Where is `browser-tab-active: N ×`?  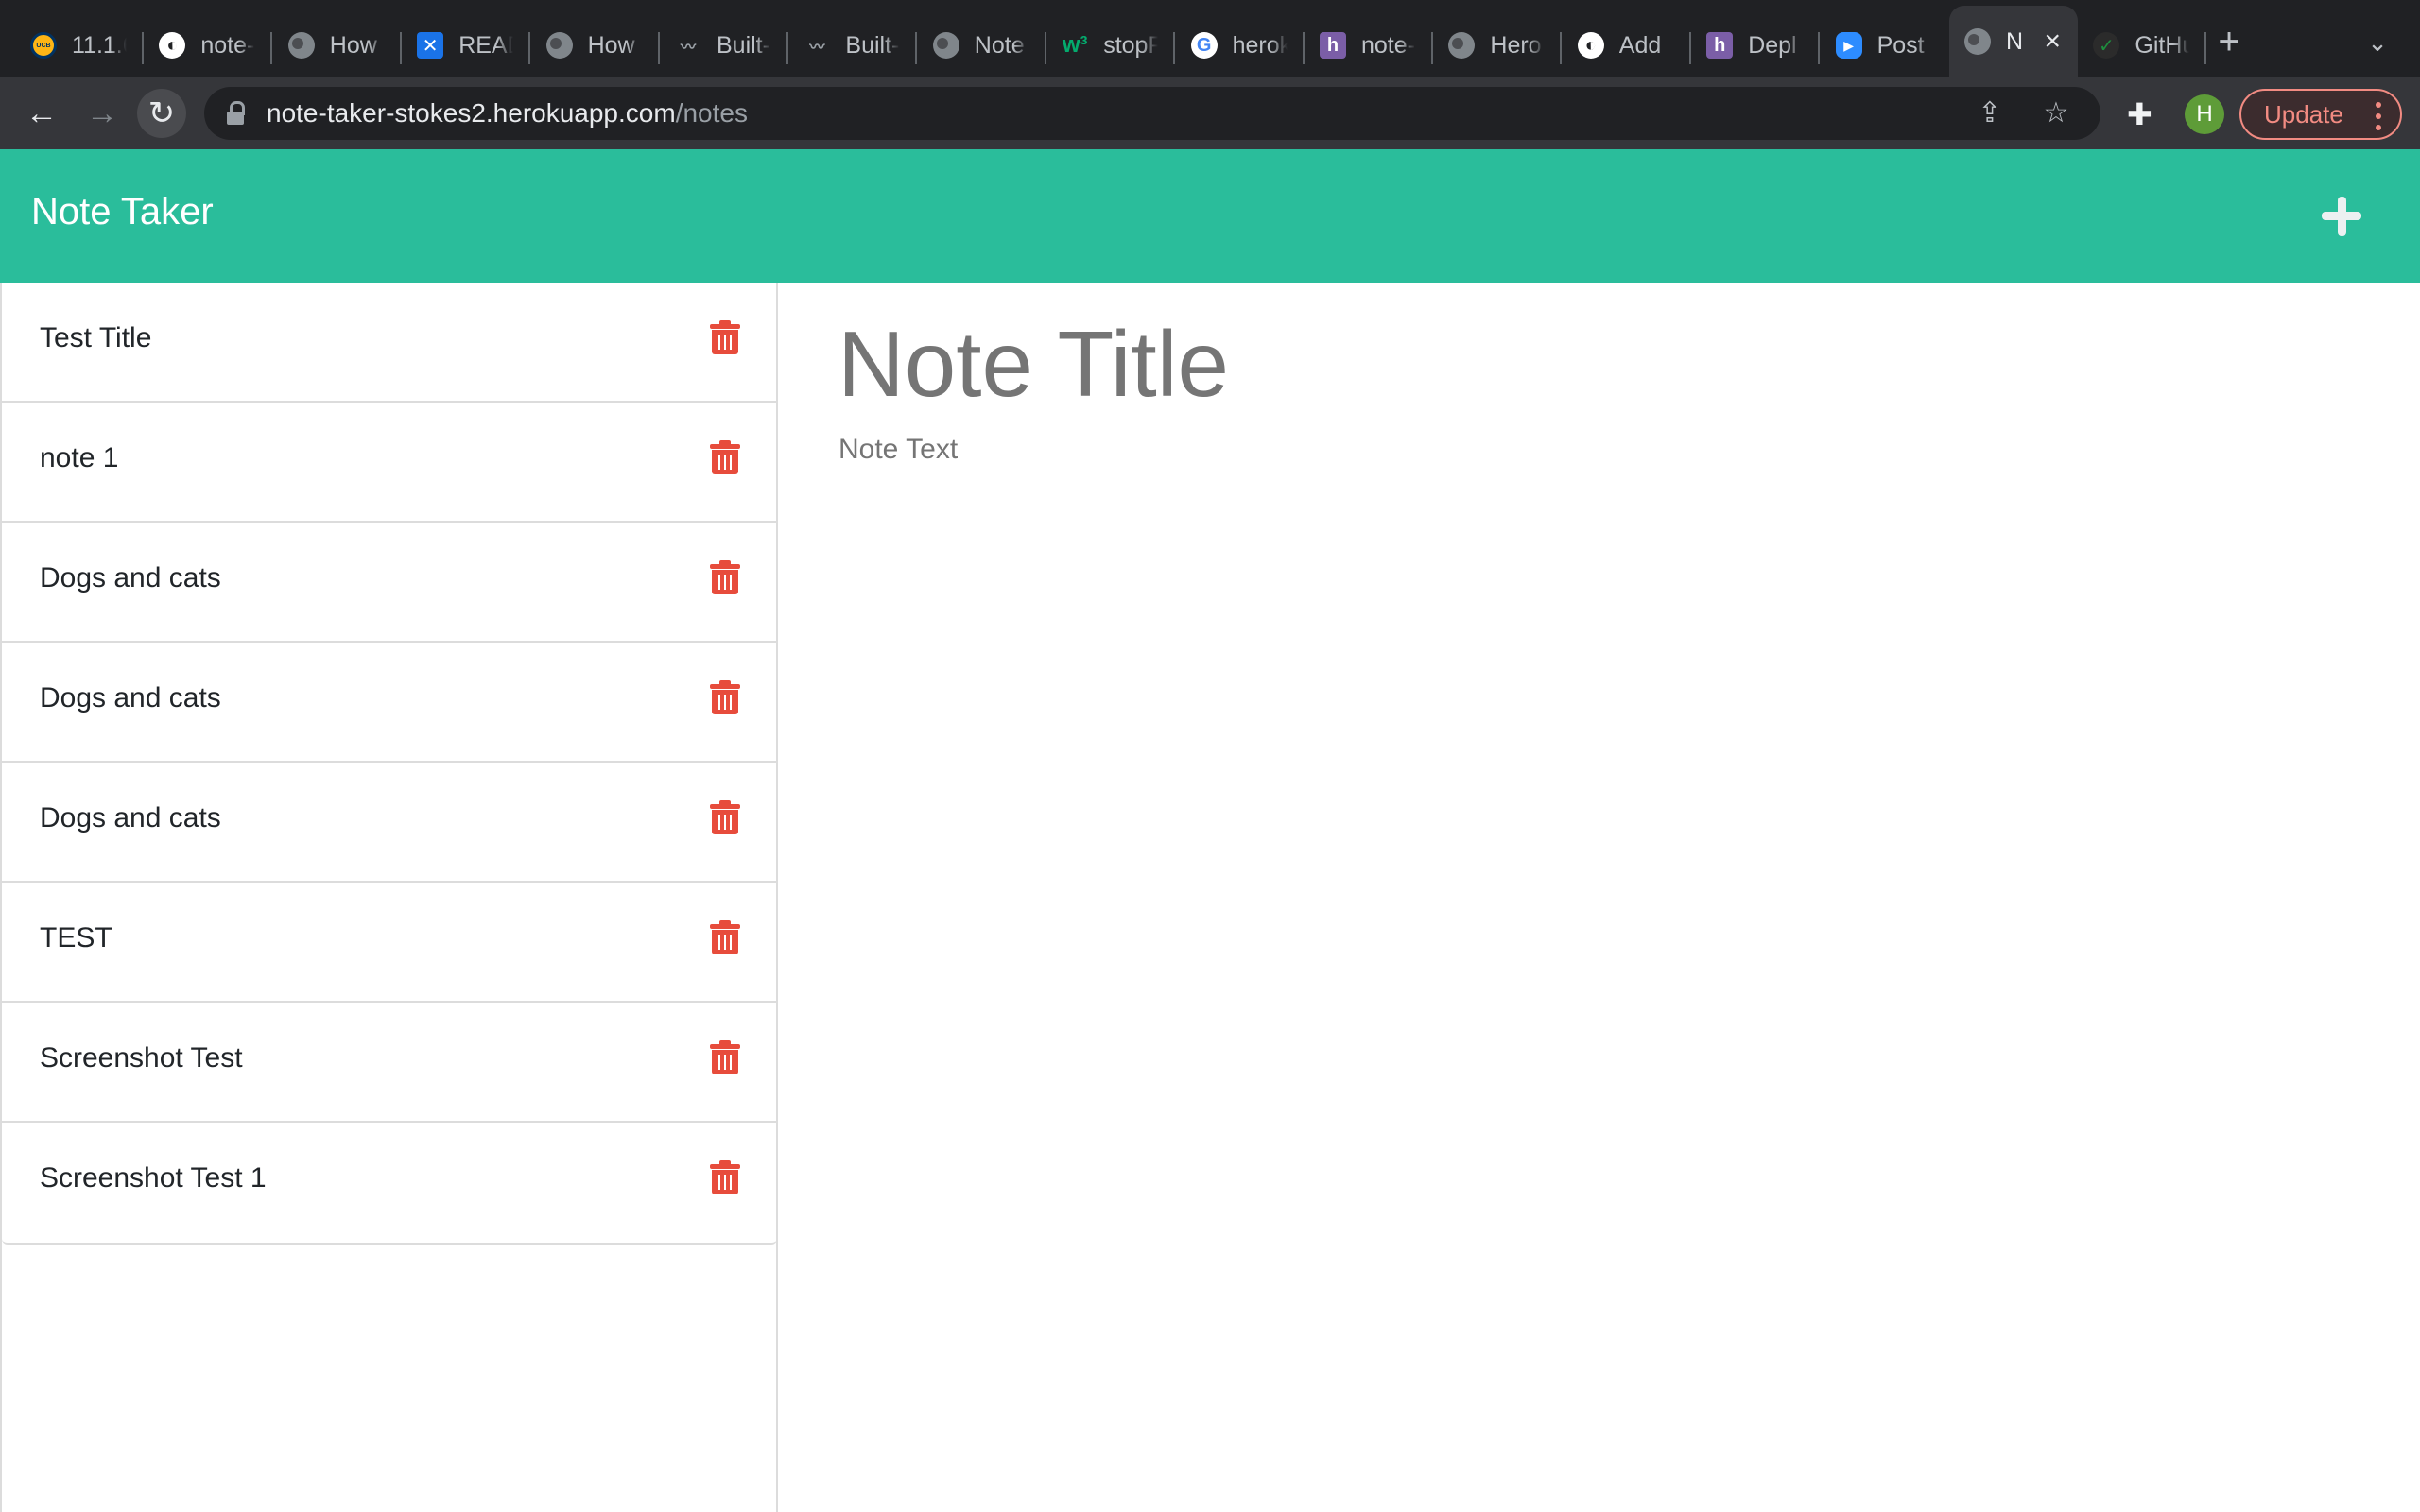
browser-tab-active: N × is located at coordinates (2014, 41).